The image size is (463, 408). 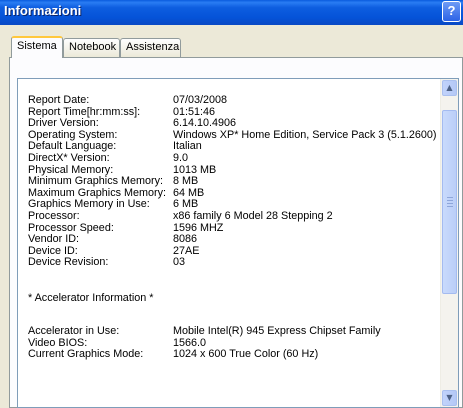 What do you see at coordinates (233, 158) in the screenshot?
I see `info-row: DirectX* Version: 9.0` at bounding box center [233, 158].